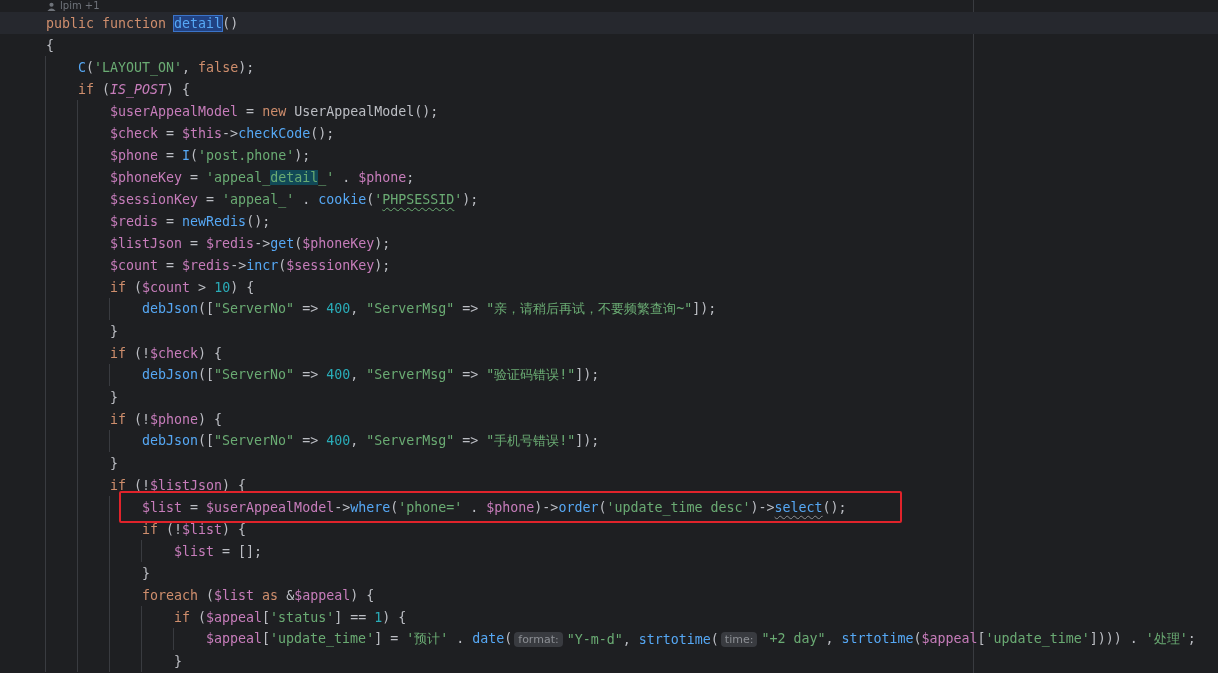 This screenshot has width=1218, height=673. I want to click on code-text: $sessionKey = 'appeal_' . cookie(', so click(246, 199).